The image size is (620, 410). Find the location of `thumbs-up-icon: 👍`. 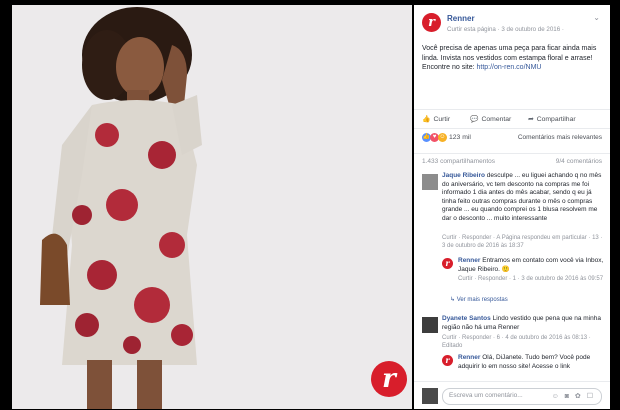

thumbs-up-icon: 👍 is located at coordinates (426, 119).